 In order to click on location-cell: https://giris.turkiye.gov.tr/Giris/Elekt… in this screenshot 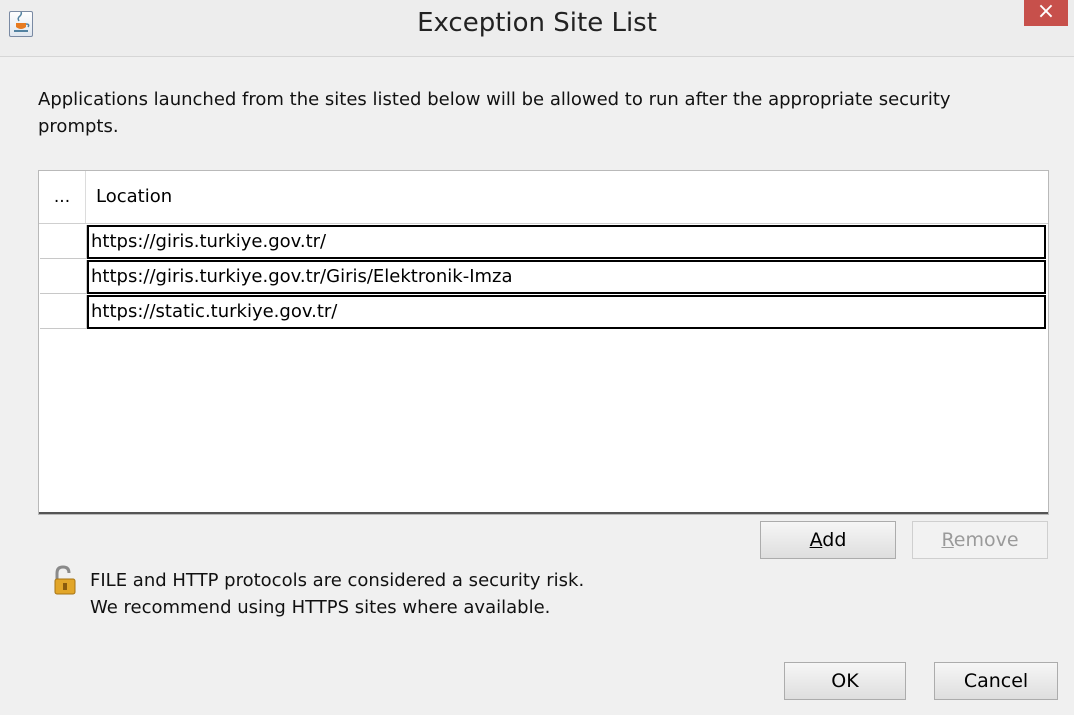, I will do `click(566, 277)`.